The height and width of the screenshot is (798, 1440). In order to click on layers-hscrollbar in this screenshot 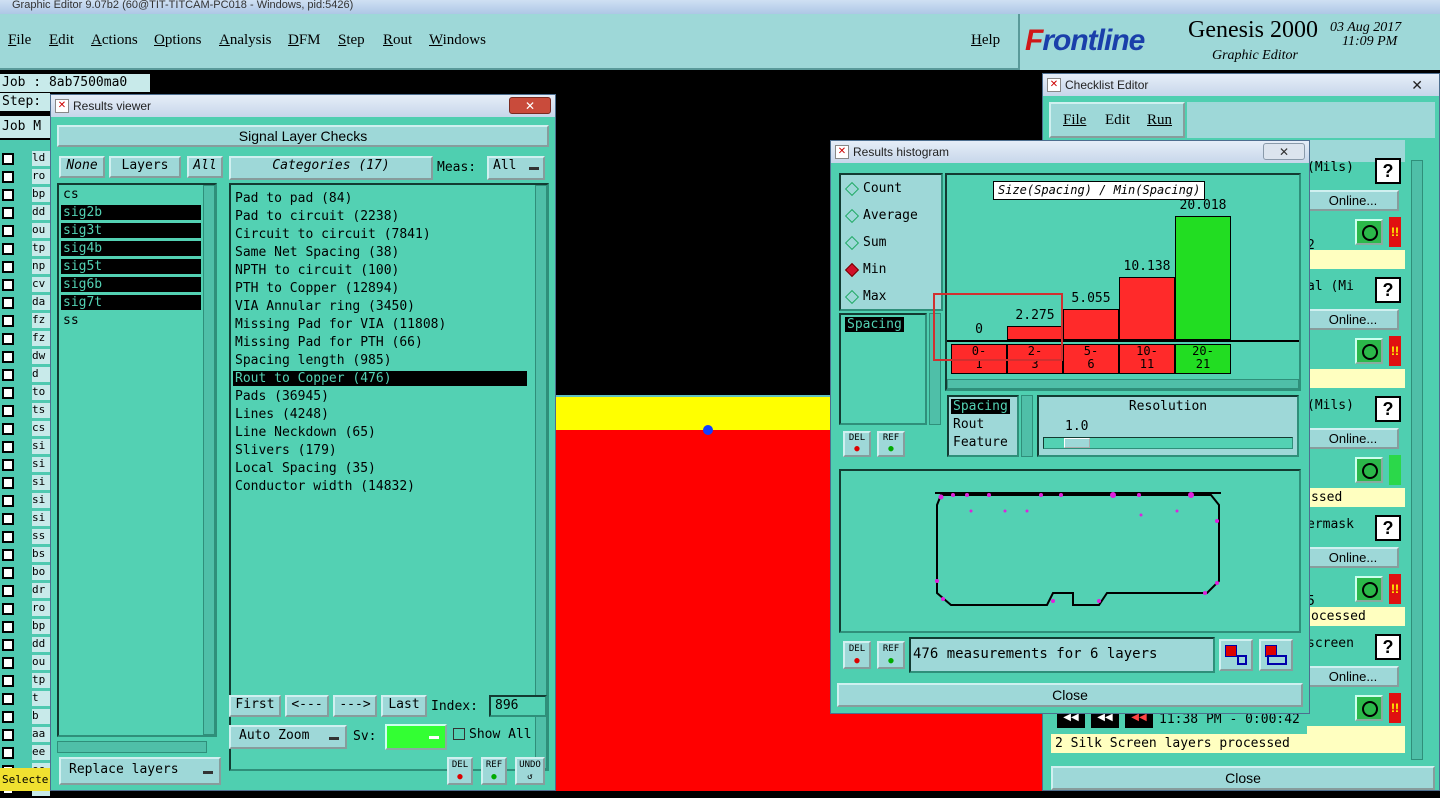, I will do `click(132, 747)`.